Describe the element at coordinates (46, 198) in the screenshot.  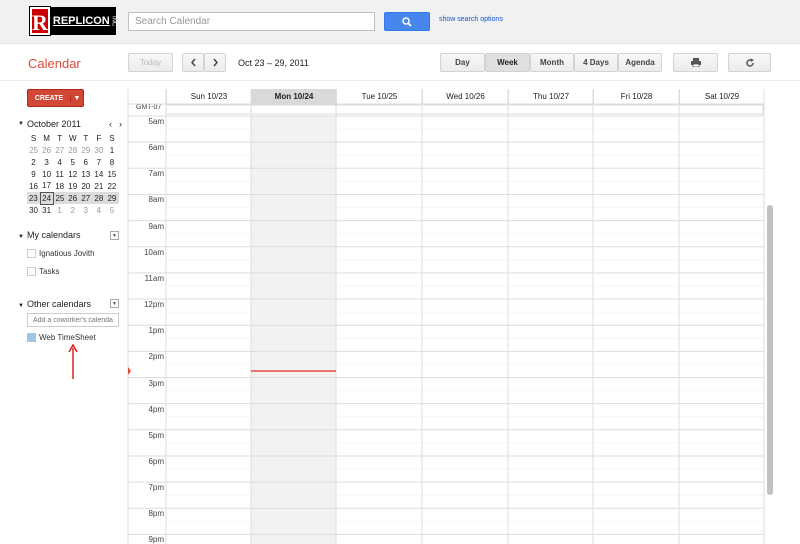
I see `minical-day: 24` at that location.